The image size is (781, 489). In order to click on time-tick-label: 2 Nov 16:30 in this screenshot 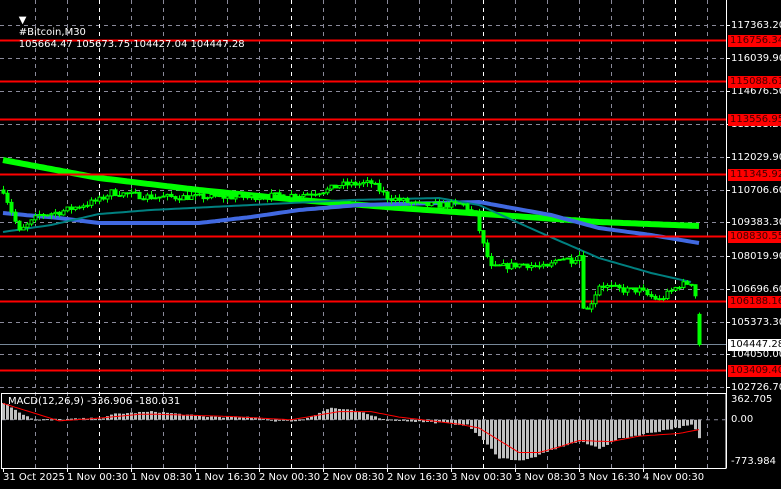, I will do `click(418, 477)`.